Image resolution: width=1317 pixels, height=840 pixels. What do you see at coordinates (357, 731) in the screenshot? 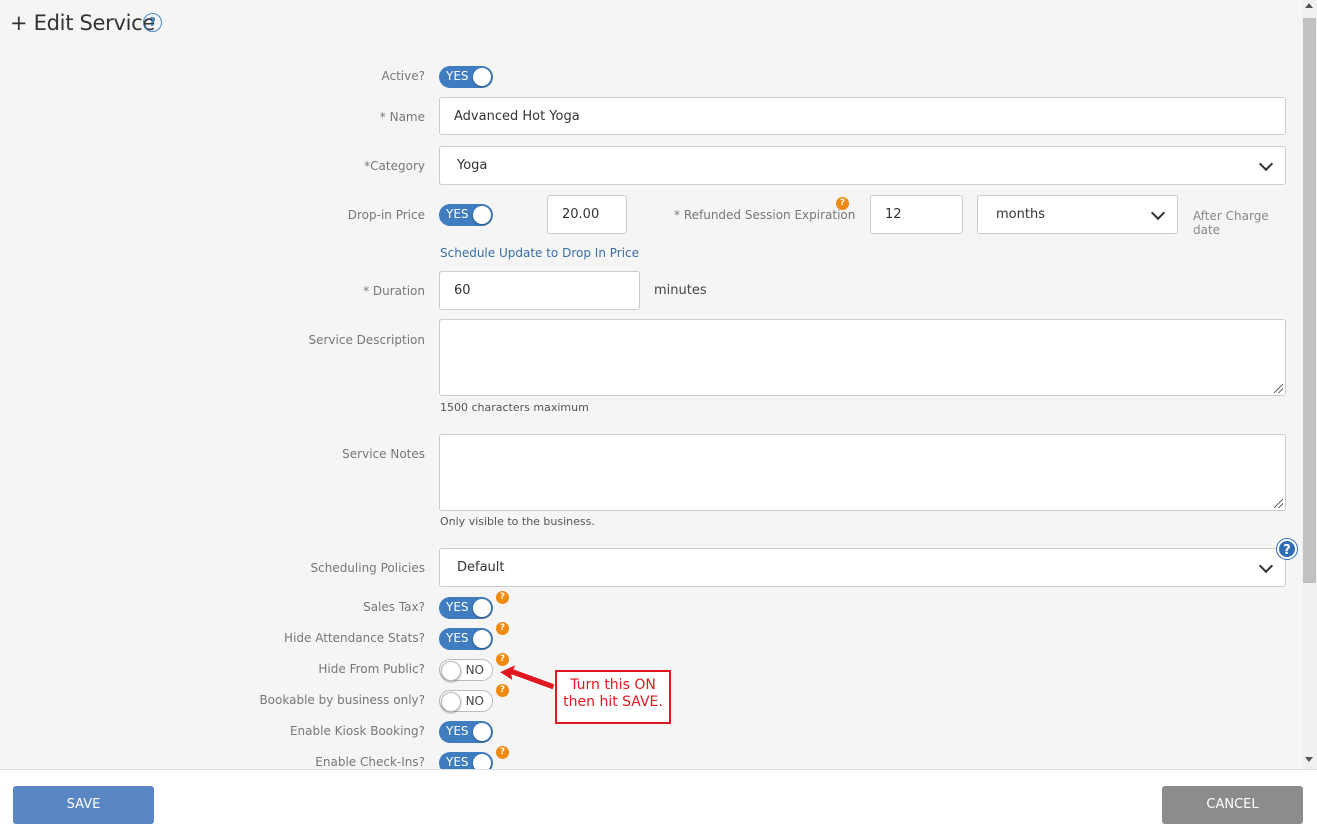
I see `kiosk-label: Enable Kiosk Booking?` at bounding box center [357, 731].